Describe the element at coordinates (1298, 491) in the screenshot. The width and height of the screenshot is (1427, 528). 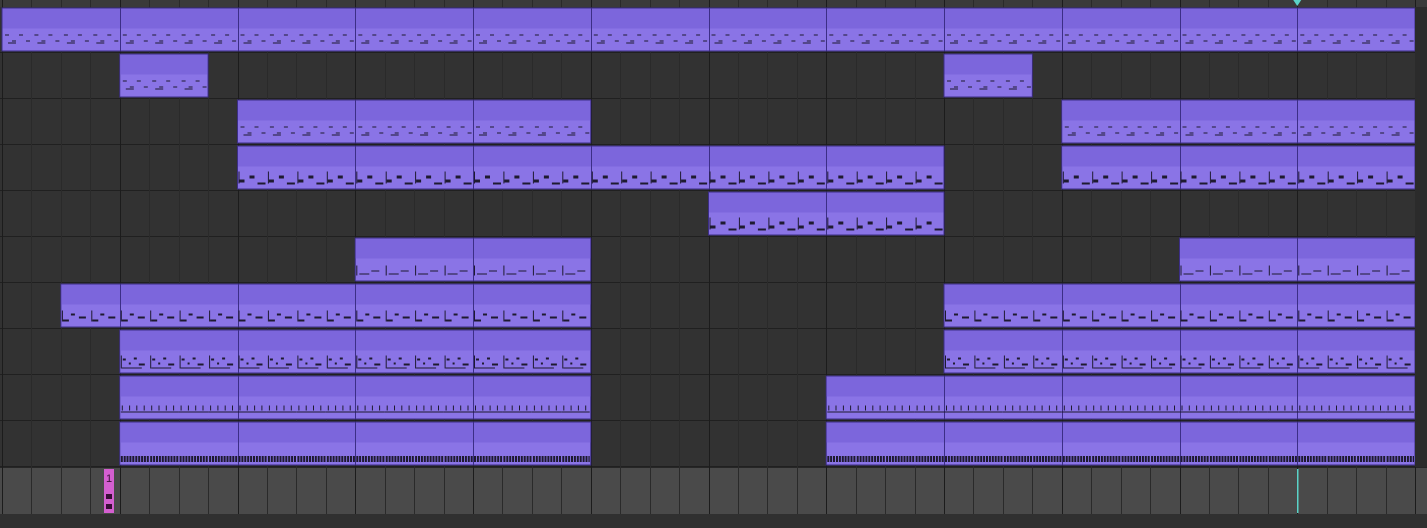
I see `playhead-line` at that location.